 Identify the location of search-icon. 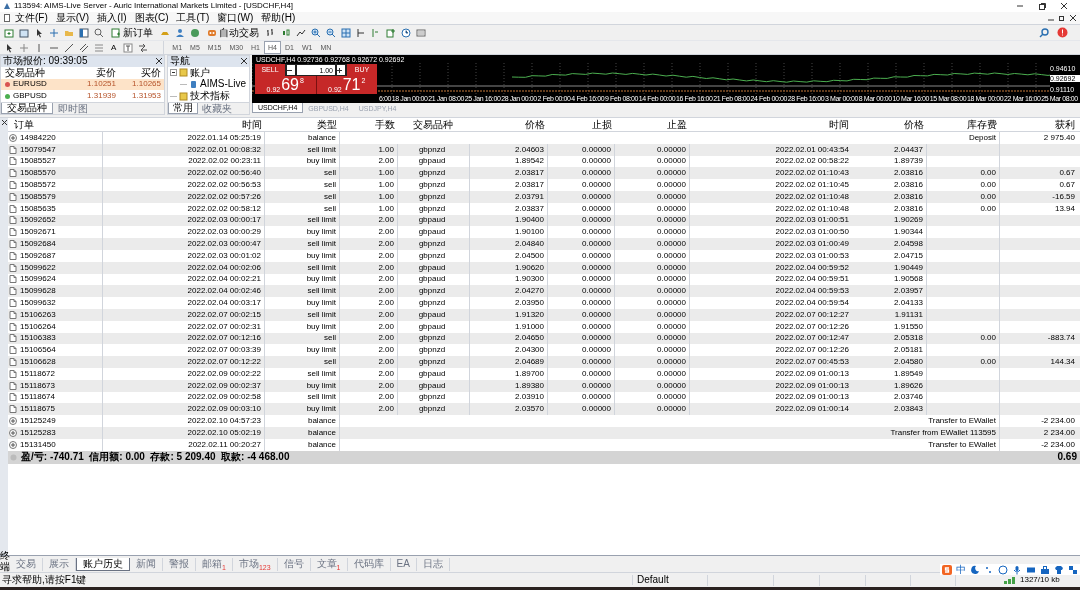
(1044, 32).